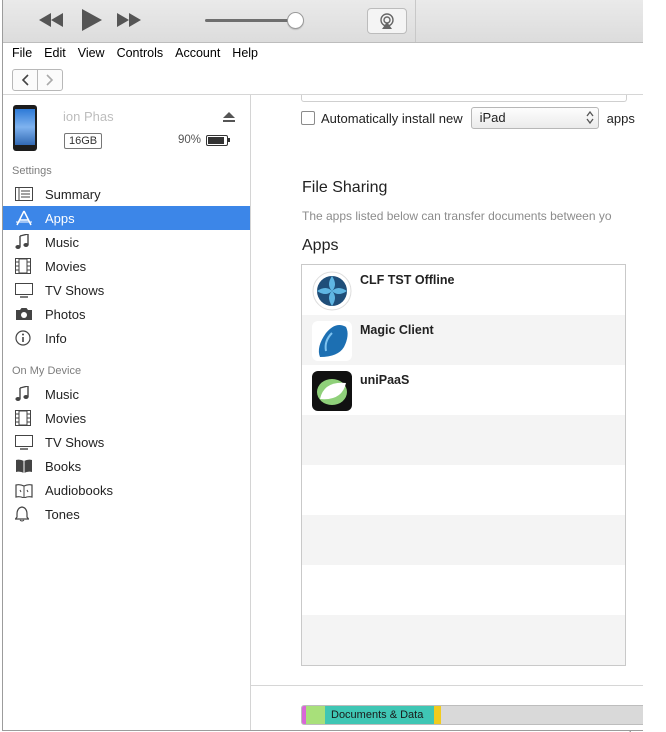  I want to click on sidebar-device-item-movies: Movies, so click(126, 418).